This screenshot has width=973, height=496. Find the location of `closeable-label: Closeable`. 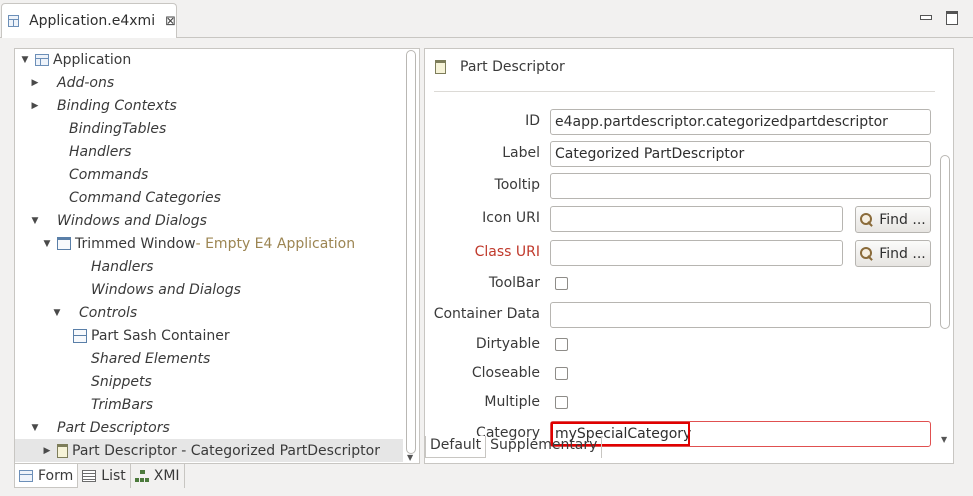

closeable-label: Closeable is located at coordinates (505, 373).